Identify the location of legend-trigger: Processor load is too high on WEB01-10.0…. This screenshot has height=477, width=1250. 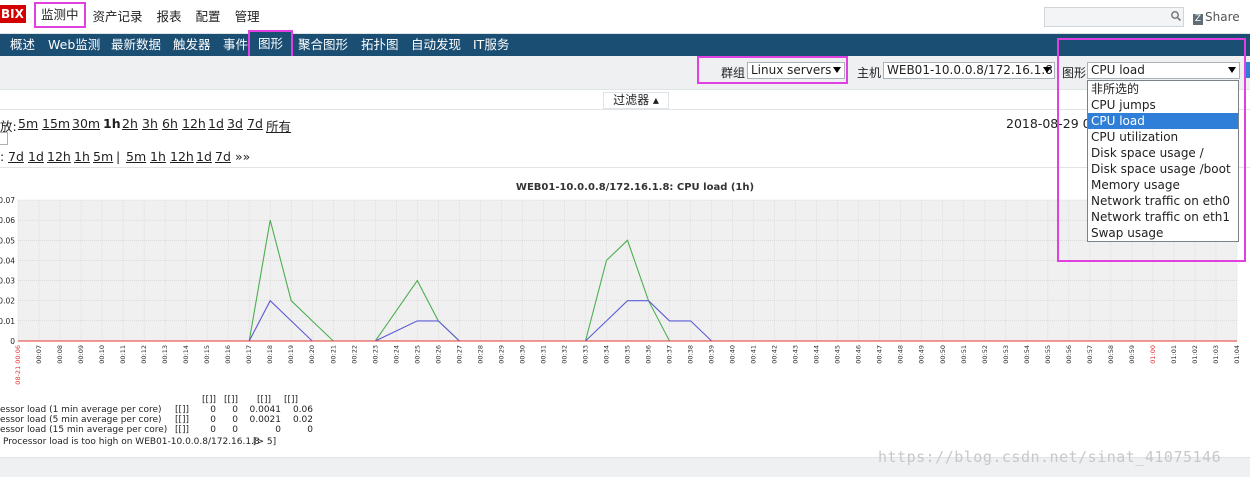
(165, 442).